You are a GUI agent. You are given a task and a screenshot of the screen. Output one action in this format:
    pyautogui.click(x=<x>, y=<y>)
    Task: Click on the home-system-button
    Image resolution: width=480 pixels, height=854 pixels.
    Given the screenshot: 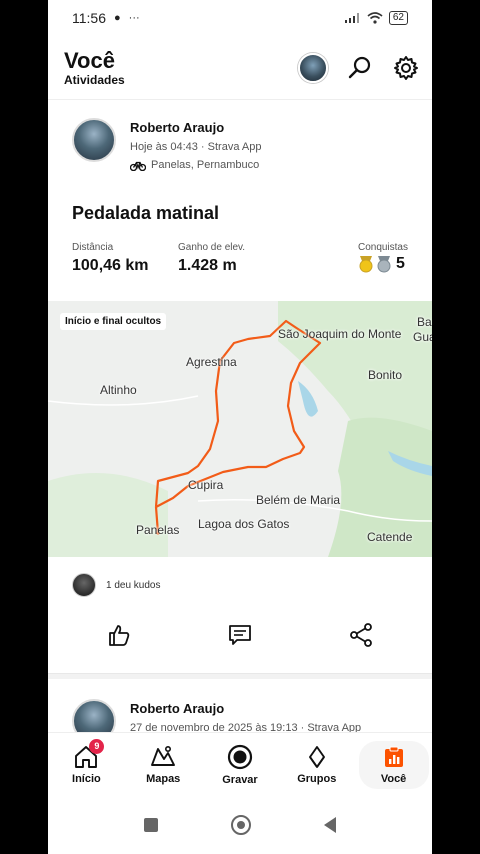 What is the action you would take?
    pyautogui.click(x=240, y=825)
    